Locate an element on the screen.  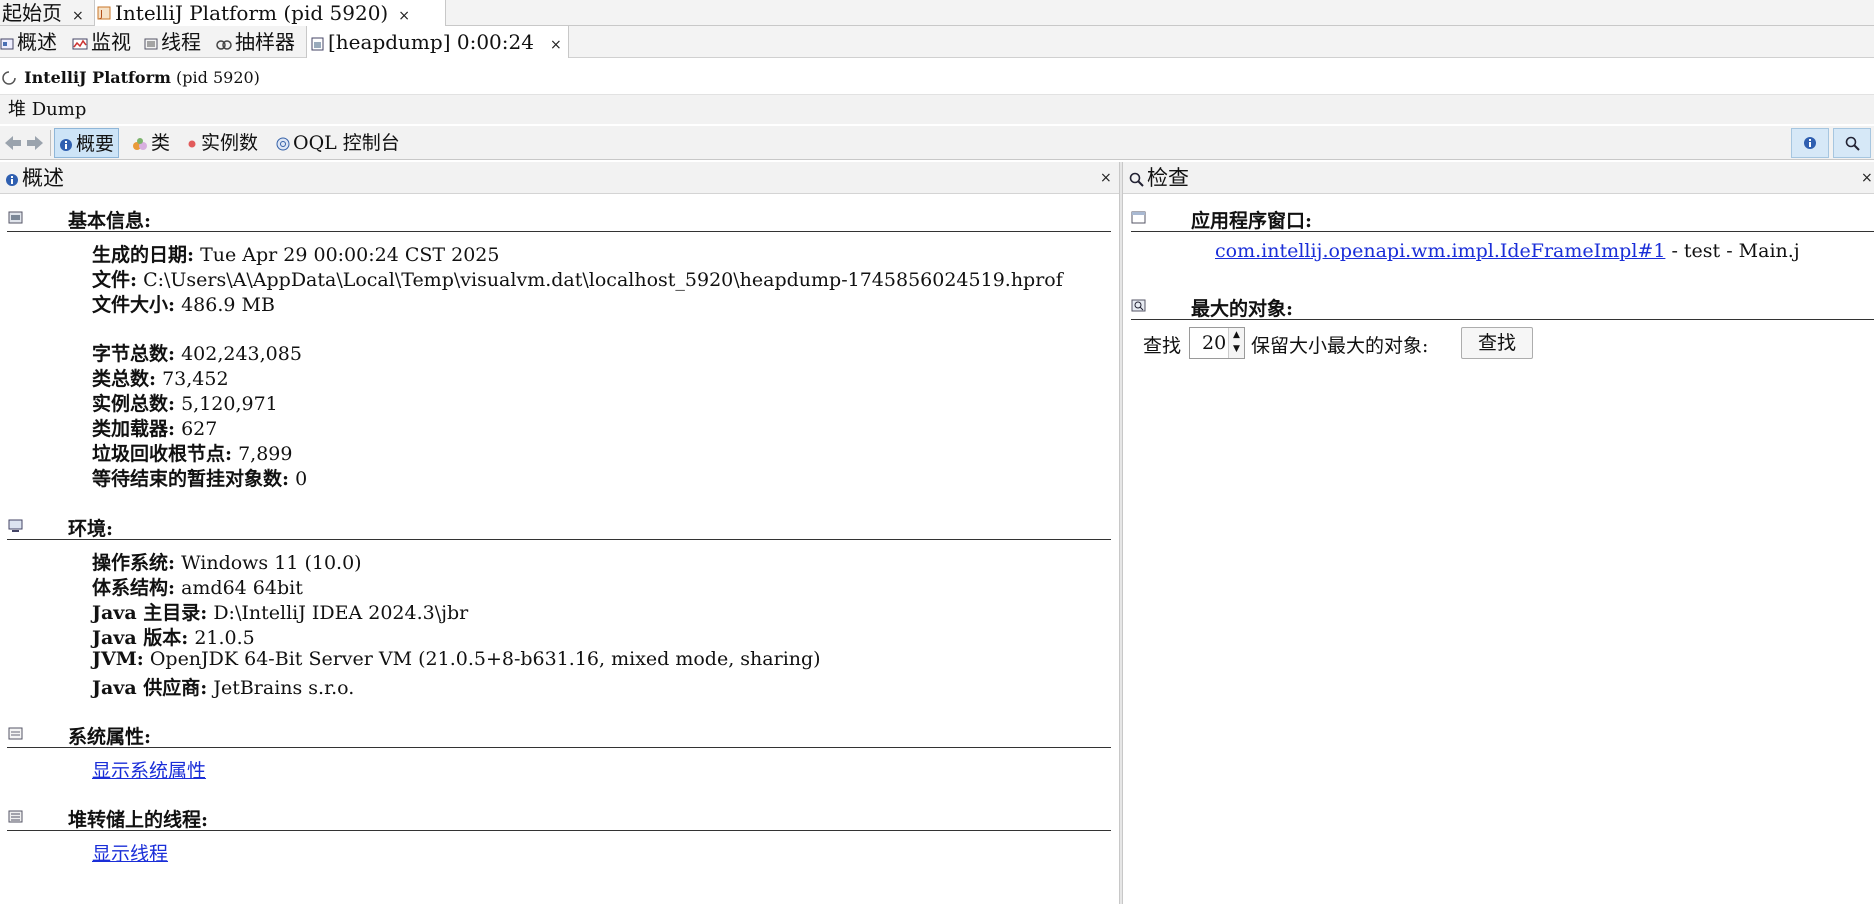
stat-row-classloaders: 类加载器: 627 is located at coordinates (154, 427).